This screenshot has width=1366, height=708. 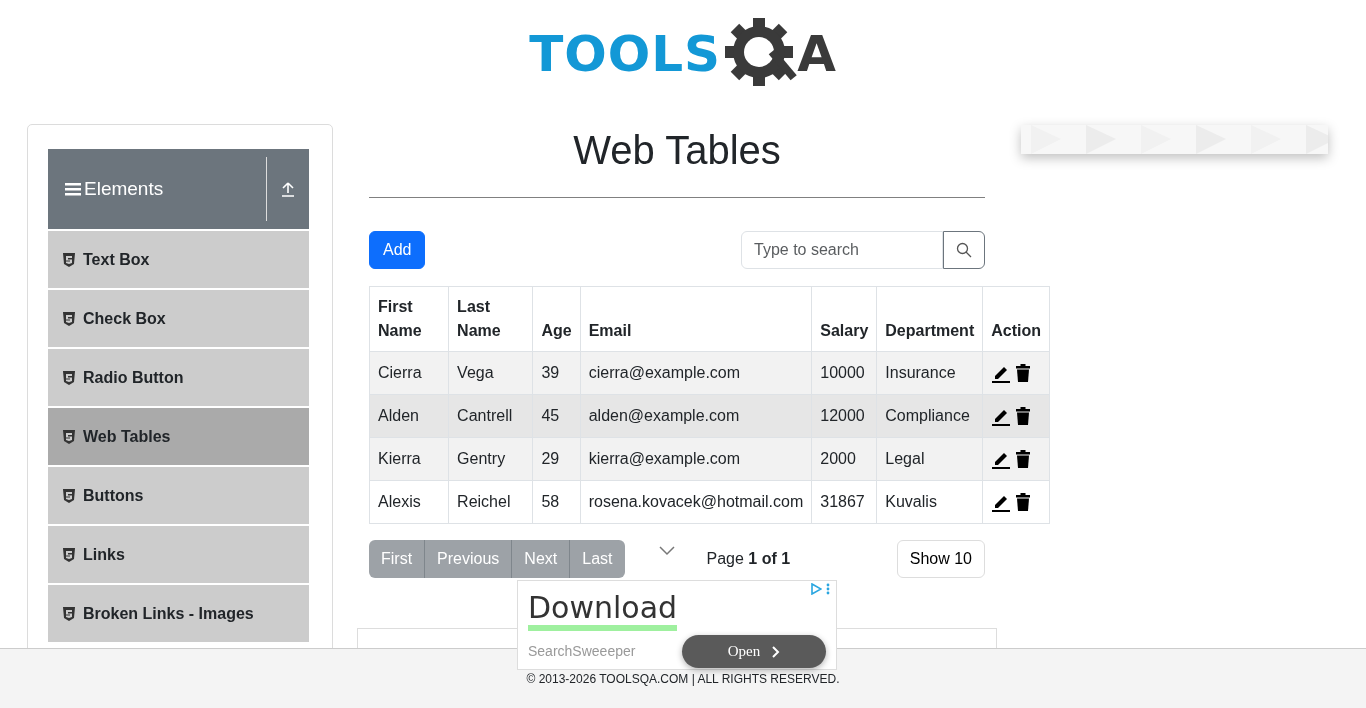 I want to click on advertiser-name: SearchSweeeper, so click(x=582, y=651).